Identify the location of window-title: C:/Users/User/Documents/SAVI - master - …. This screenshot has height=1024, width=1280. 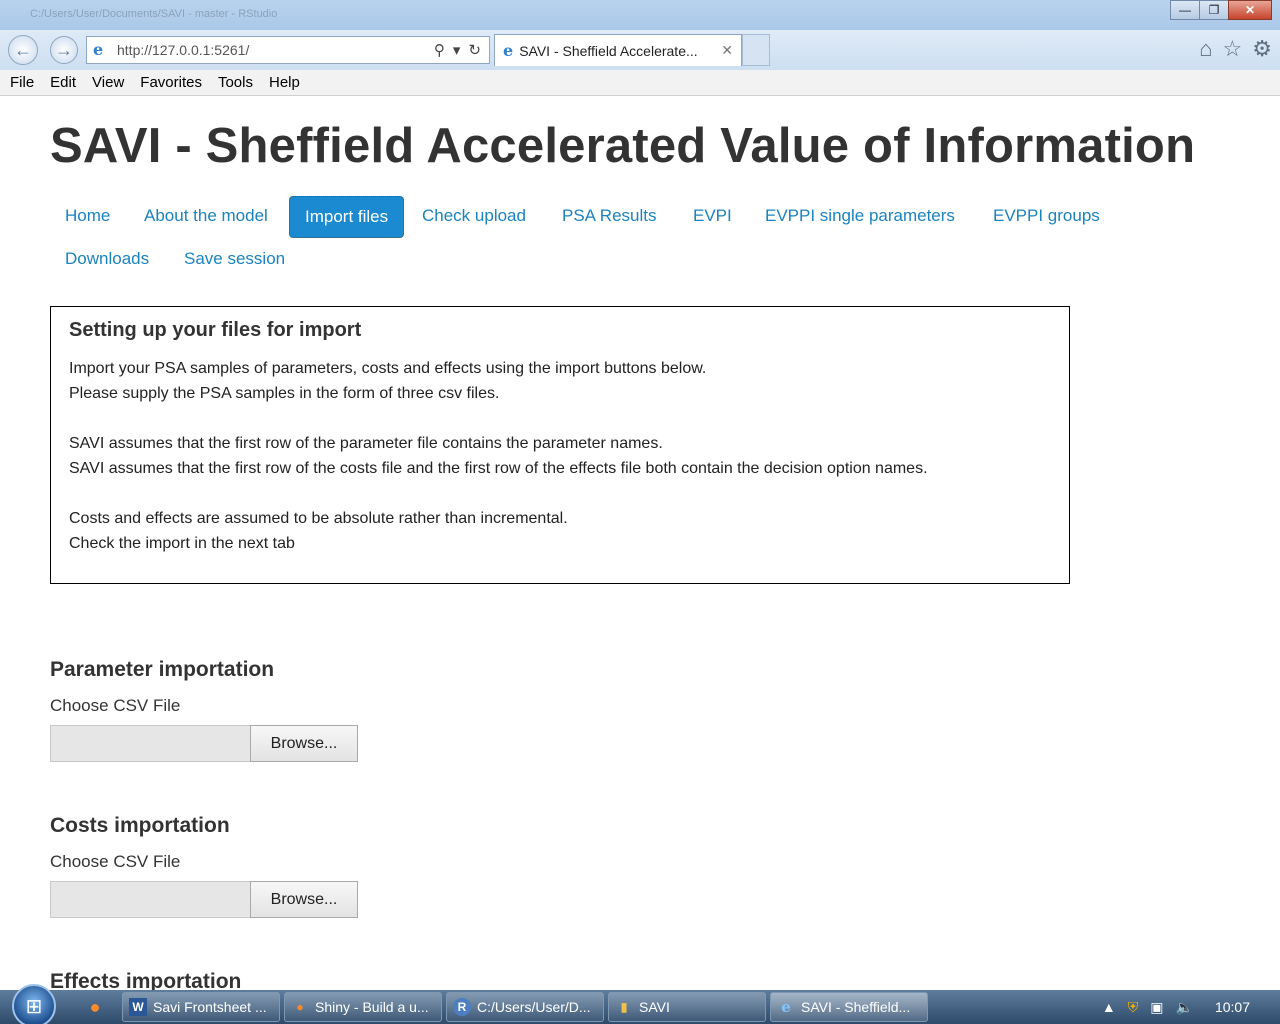
(154, 14).